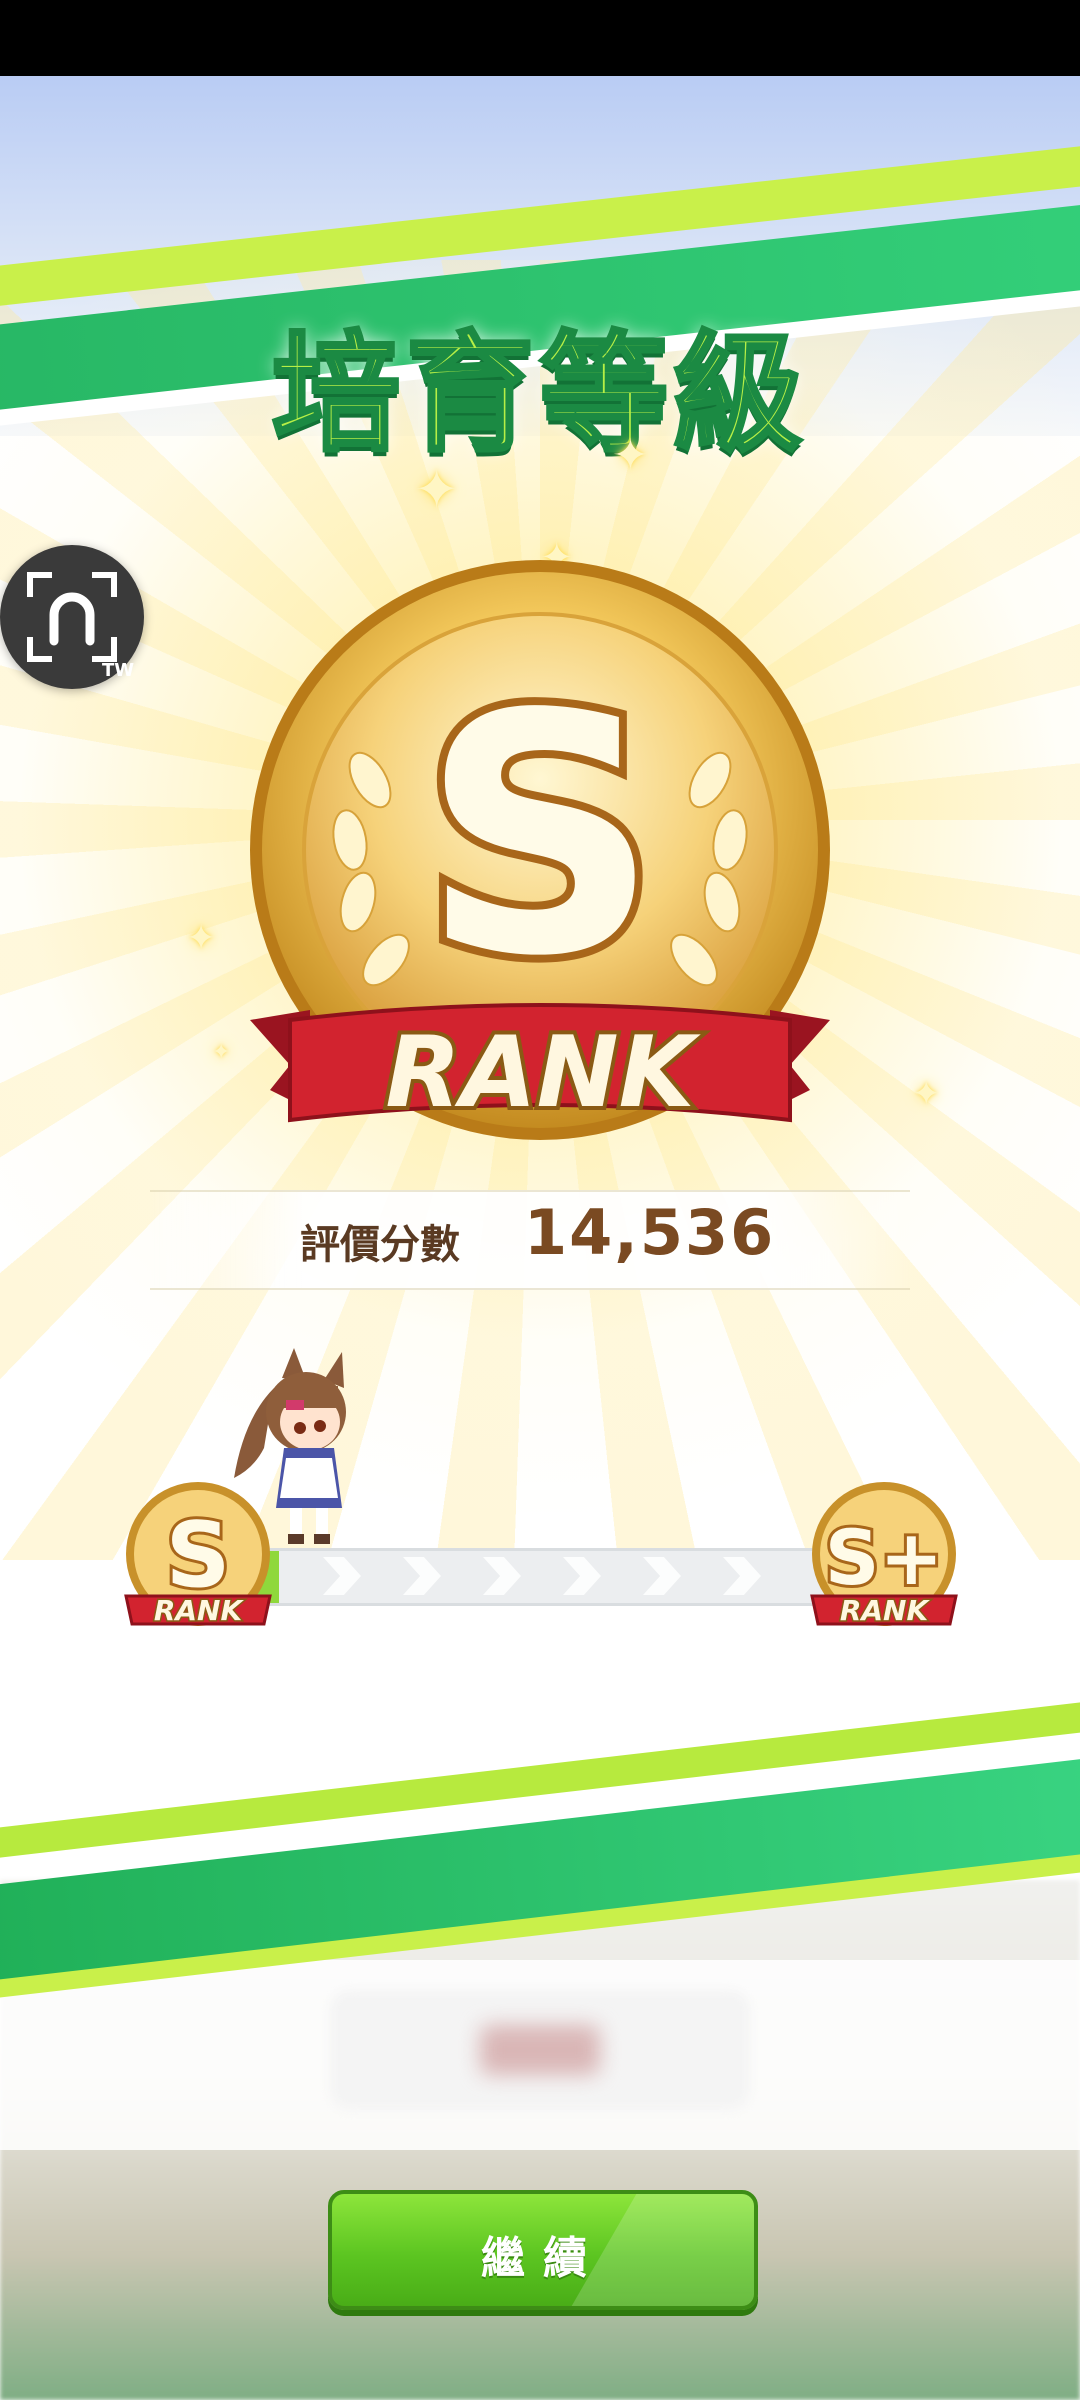 This screenshot has height=2400, width=1080. I want to click on current-rank-medal-icon: S RANK, so click(198, 1555).